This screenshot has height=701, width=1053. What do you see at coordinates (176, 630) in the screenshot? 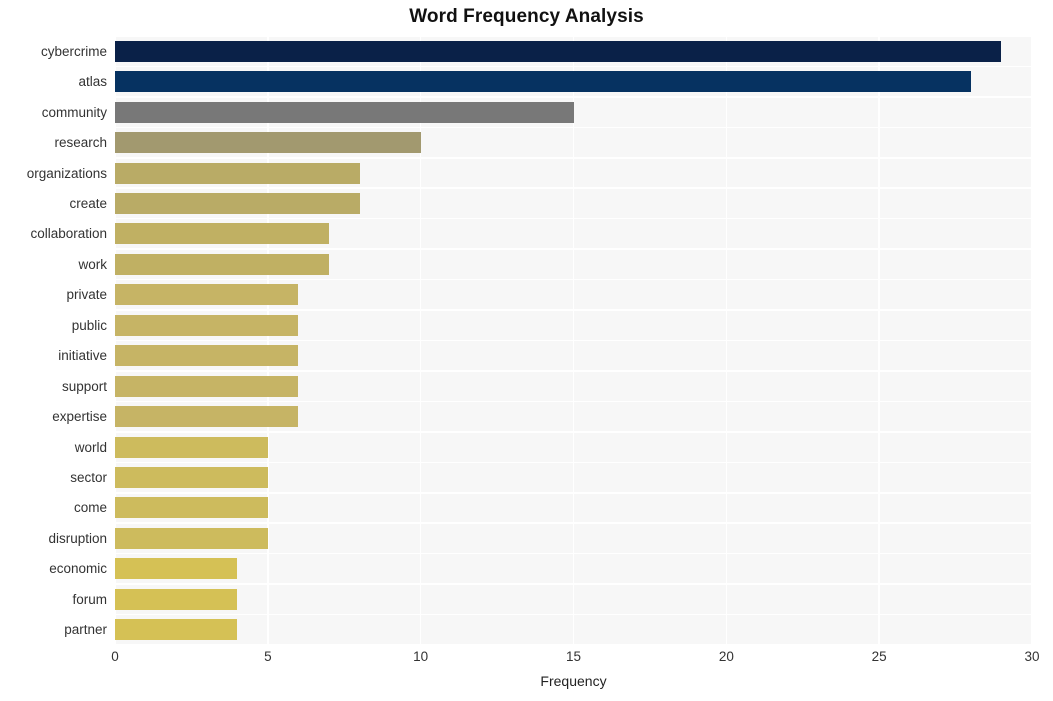
I see `bar-partner` at bounding box center [176, 630].